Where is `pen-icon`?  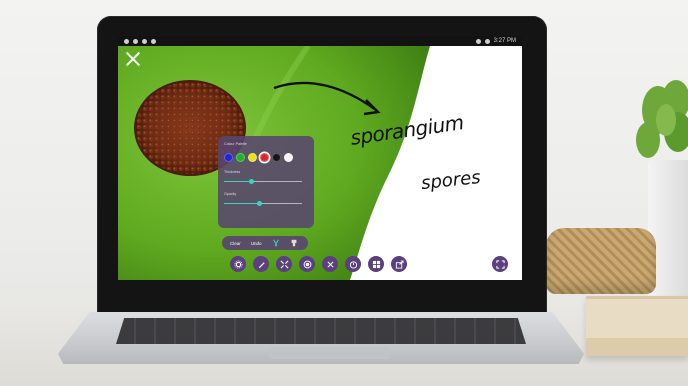 pen-icon is located at coordinates (261, 264).